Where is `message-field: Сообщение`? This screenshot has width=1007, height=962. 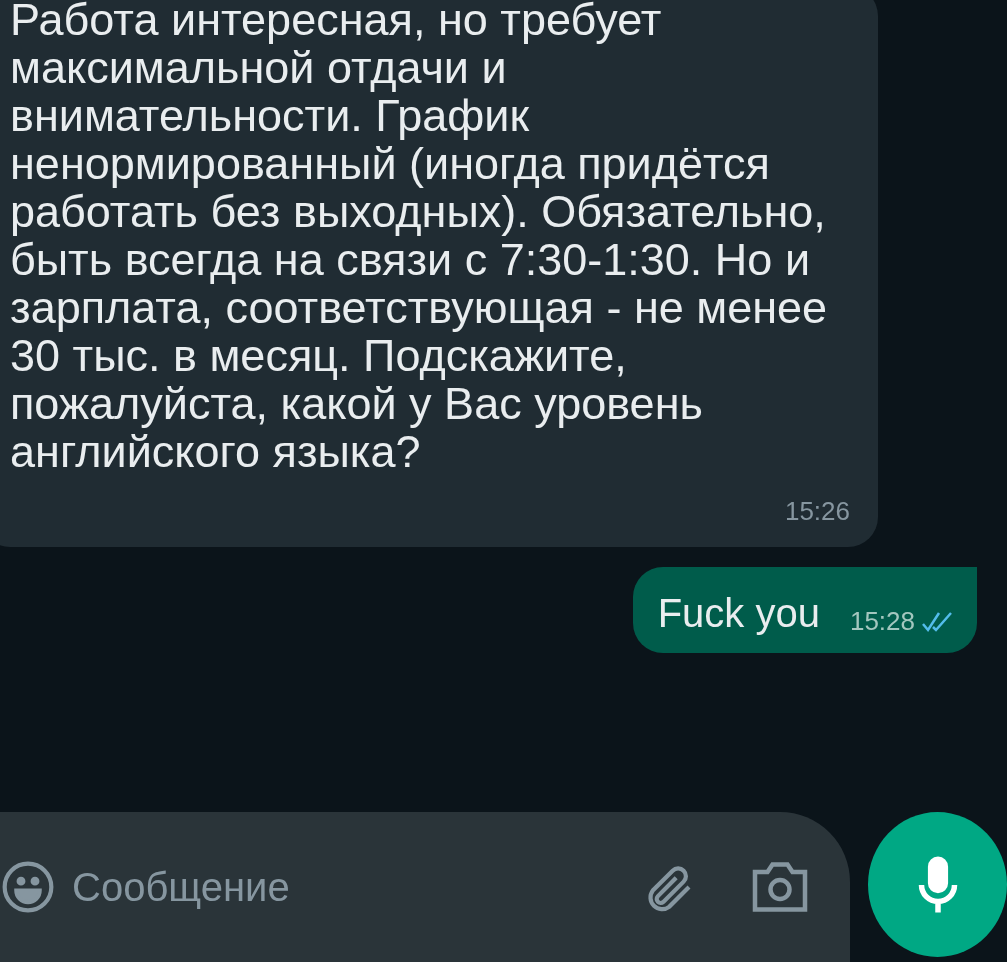
message-field: Сообщение is located at coordinates (348, 887).